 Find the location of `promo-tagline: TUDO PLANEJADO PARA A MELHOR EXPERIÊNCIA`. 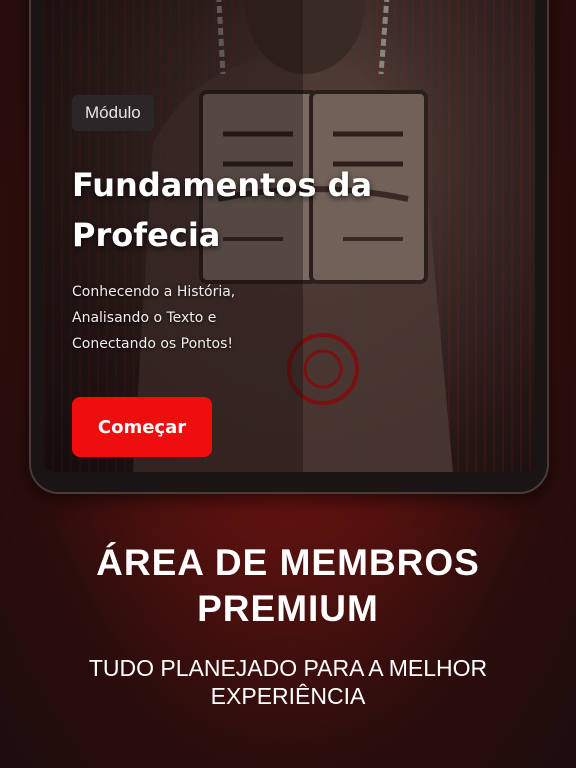

promo-tagline: TUDO PLANEJADO PARA A MELHOR EXPERIÊNCIA is located at coordinates (288, 682).